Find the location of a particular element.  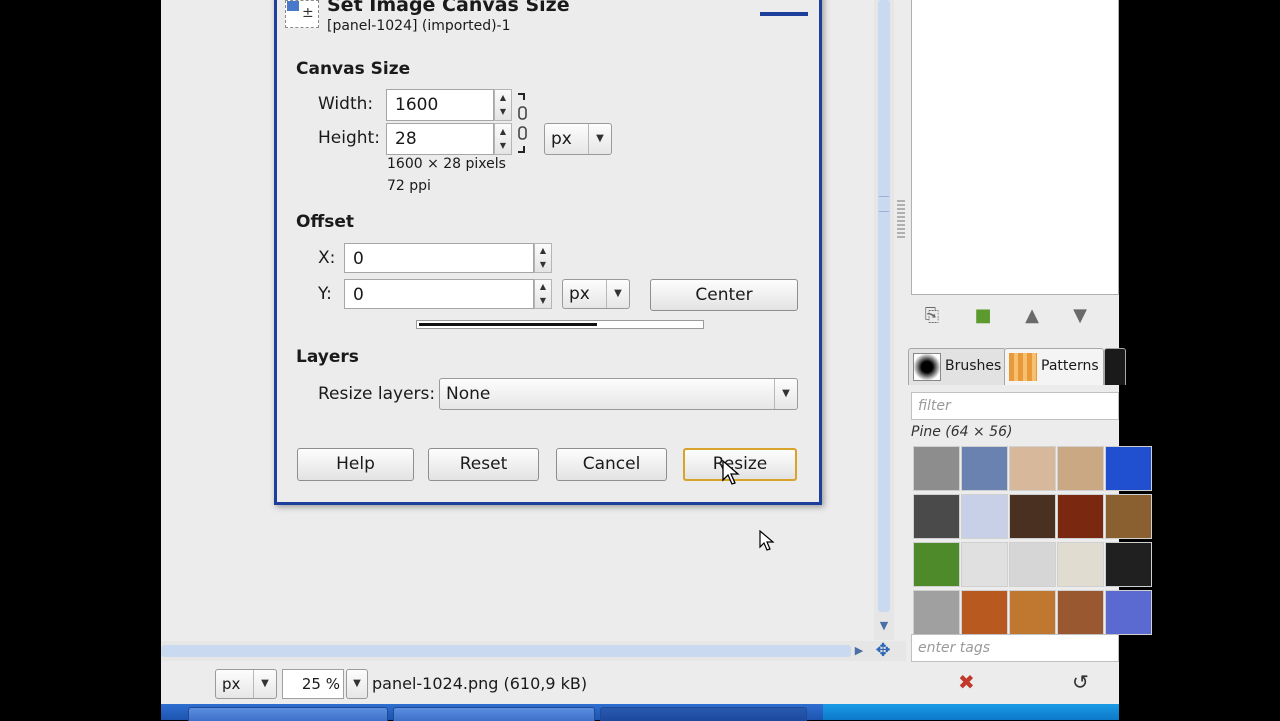

horizontal-scrollbar: ▶ is located at coordinates (598, 651).